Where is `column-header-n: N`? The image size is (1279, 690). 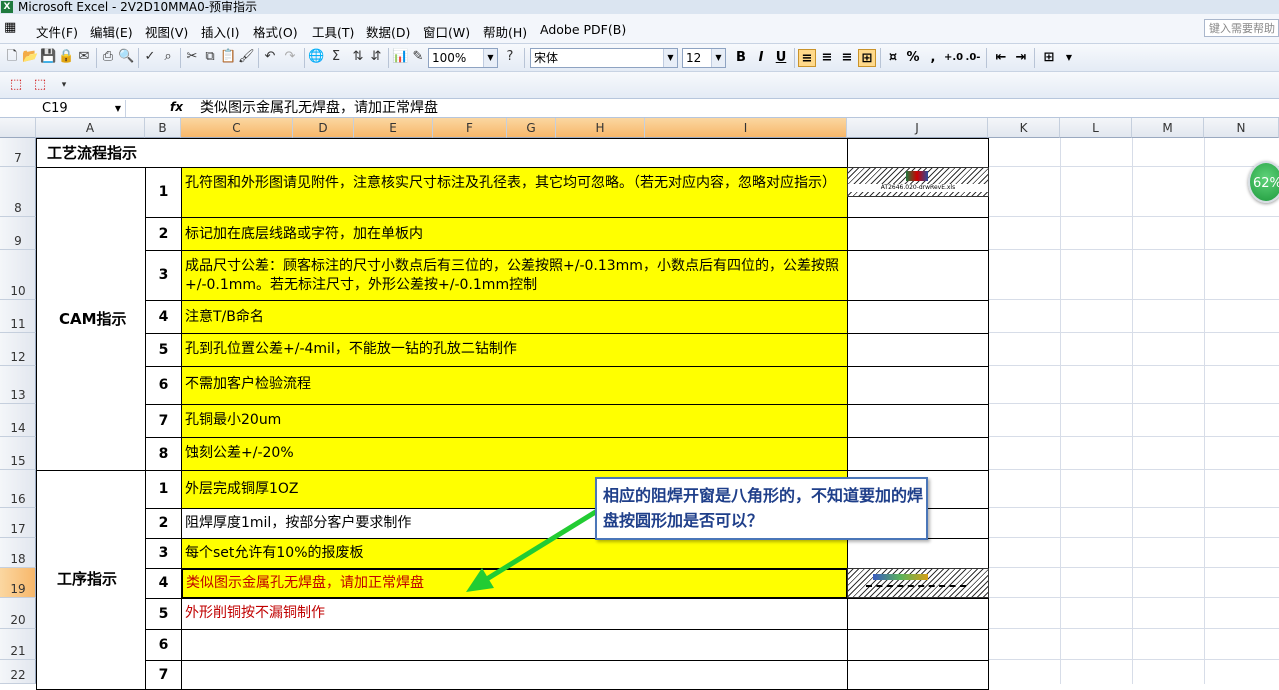
column-header-n: N is located at coordinates (1241, 128).